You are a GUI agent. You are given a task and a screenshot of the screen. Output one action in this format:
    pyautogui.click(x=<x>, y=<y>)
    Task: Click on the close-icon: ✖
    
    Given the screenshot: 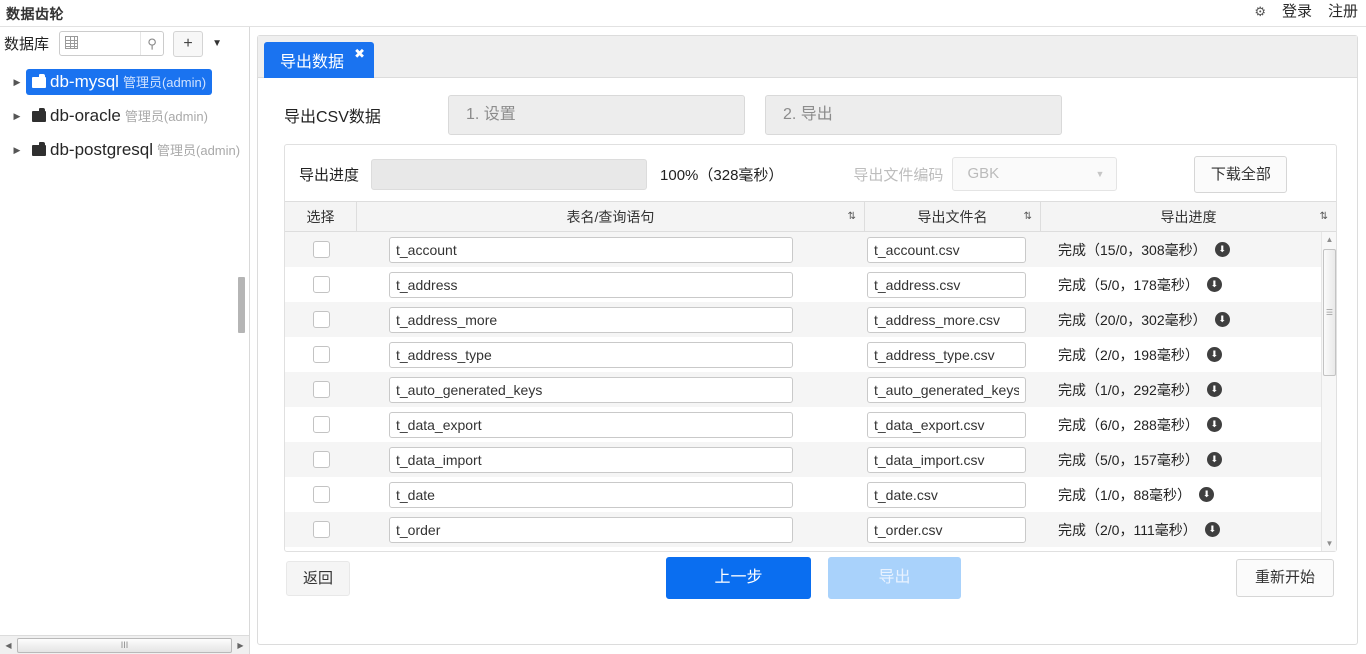 What is the action you would take?
    pyautogui.click(x=359, y=54)
    